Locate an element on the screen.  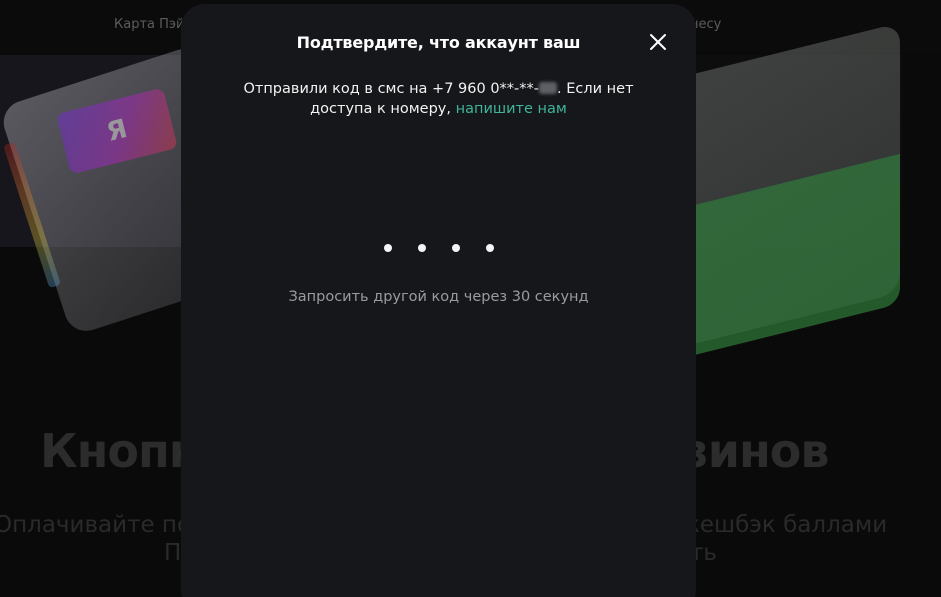
sms-code-input is located at coordinates (438, 248).